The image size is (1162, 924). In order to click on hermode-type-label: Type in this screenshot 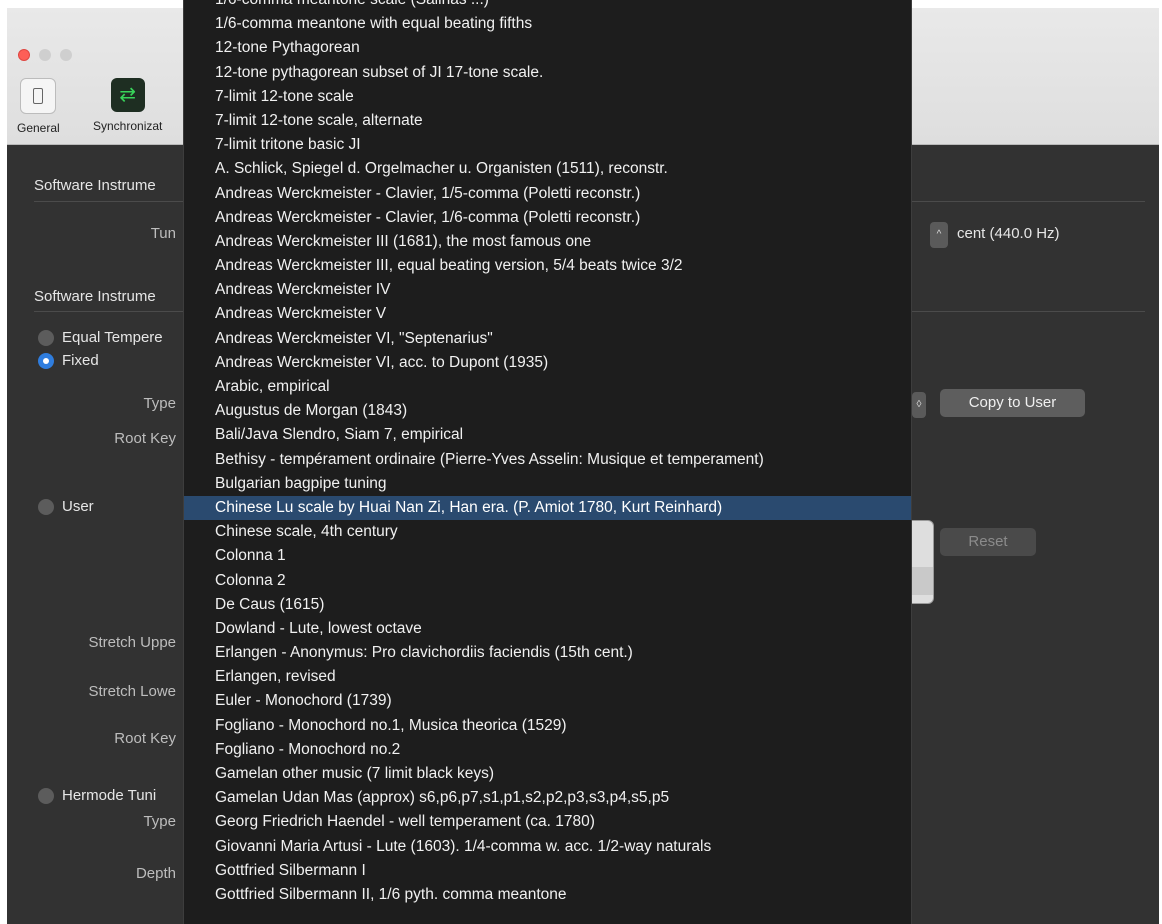, I will do `click(159, 821)`.